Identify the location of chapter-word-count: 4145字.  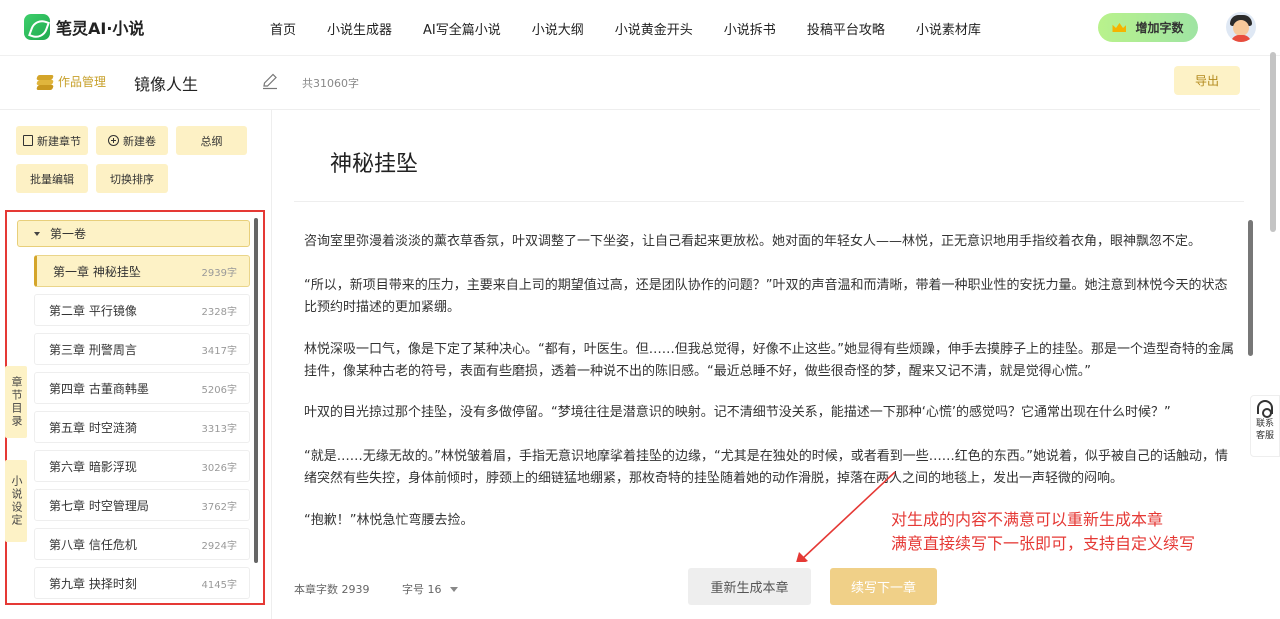
(219, 585).